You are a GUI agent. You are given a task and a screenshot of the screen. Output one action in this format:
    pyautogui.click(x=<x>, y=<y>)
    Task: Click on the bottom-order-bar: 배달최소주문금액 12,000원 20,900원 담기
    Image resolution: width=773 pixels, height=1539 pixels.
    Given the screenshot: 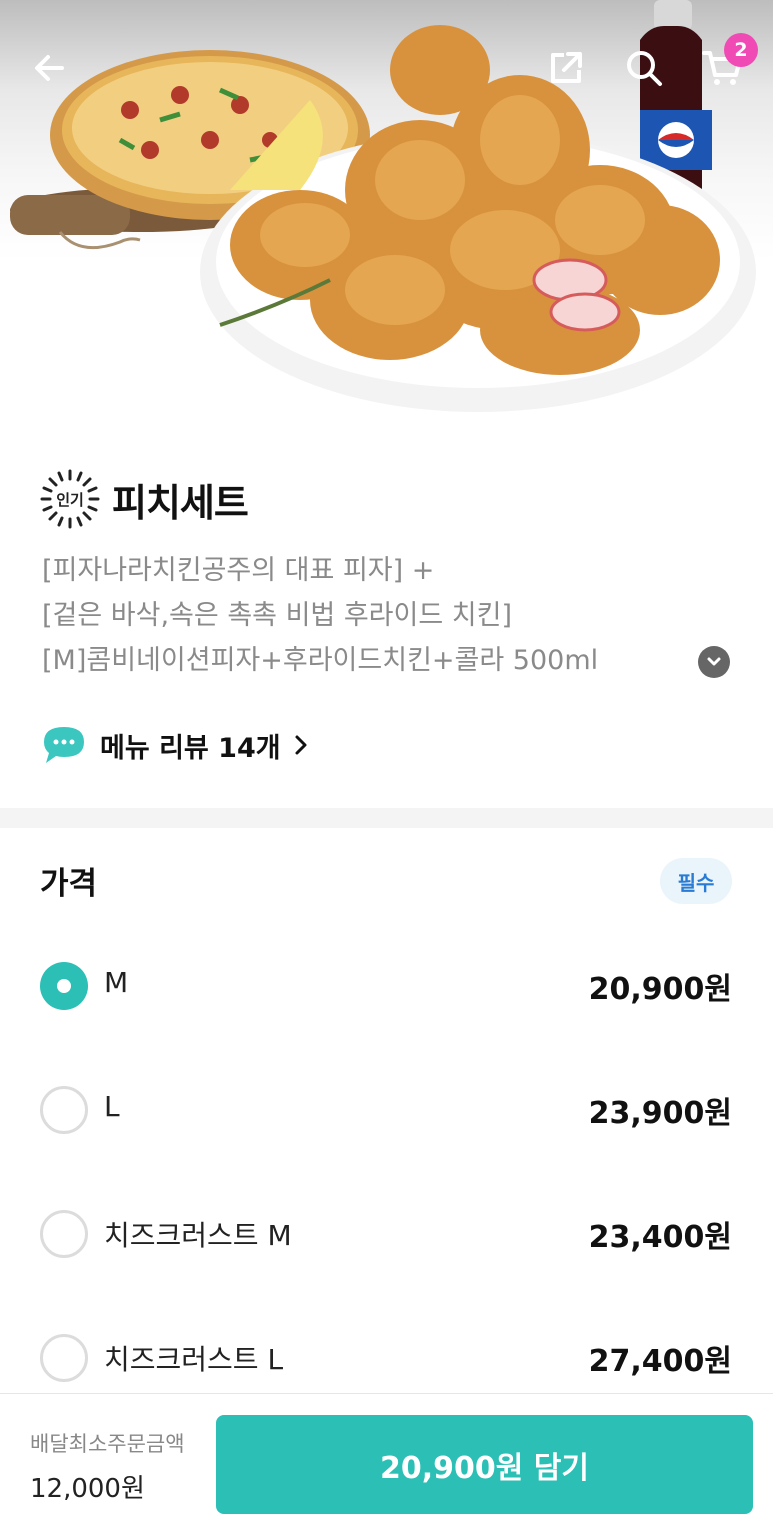 What is the action you would take?
    pyautogui.click(x=386, y=1466)
    